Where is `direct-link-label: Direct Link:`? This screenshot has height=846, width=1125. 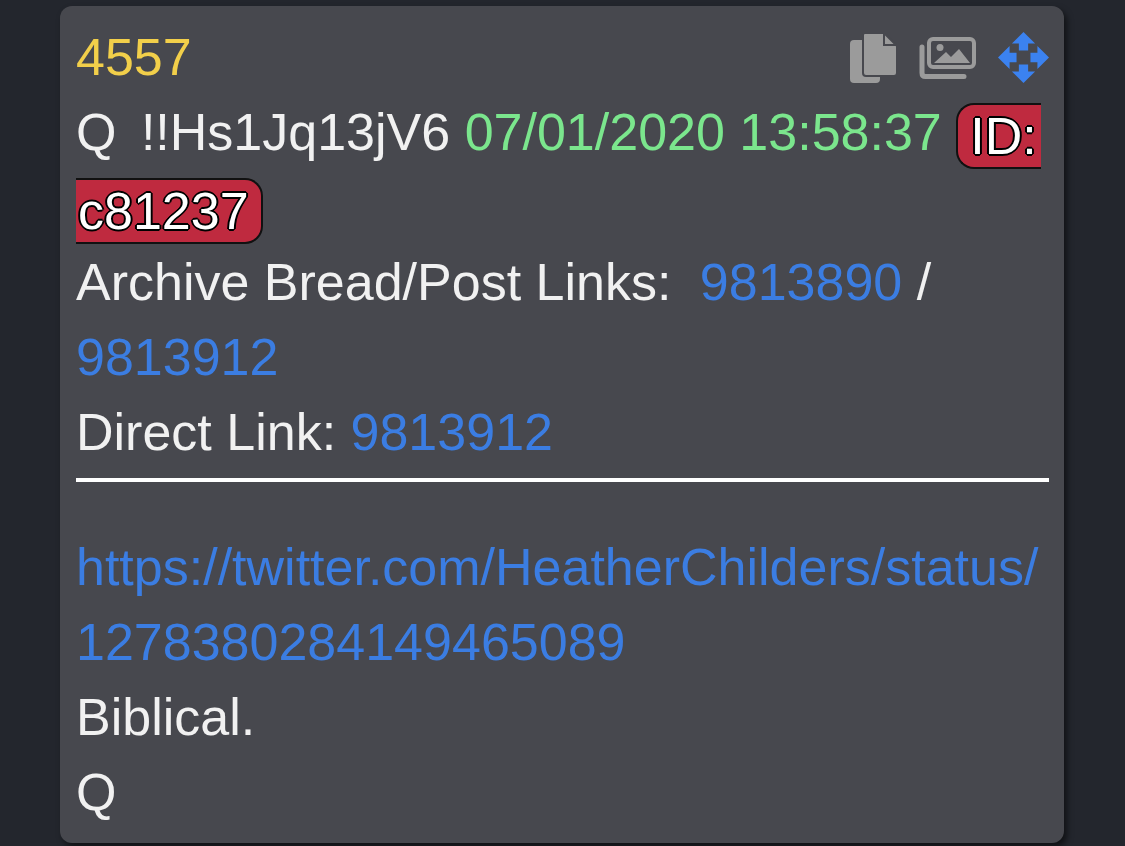 direct-link-label: Direct Link: is located at coordinates (206, 432).